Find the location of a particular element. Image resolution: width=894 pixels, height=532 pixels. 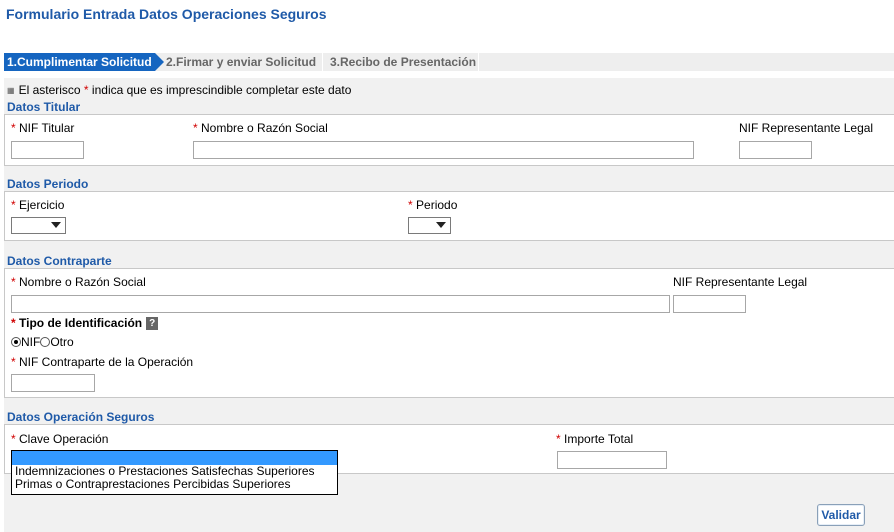

step-firmar: 2.Firmar y enviar Solicitud is located at coordinates (241, 62).